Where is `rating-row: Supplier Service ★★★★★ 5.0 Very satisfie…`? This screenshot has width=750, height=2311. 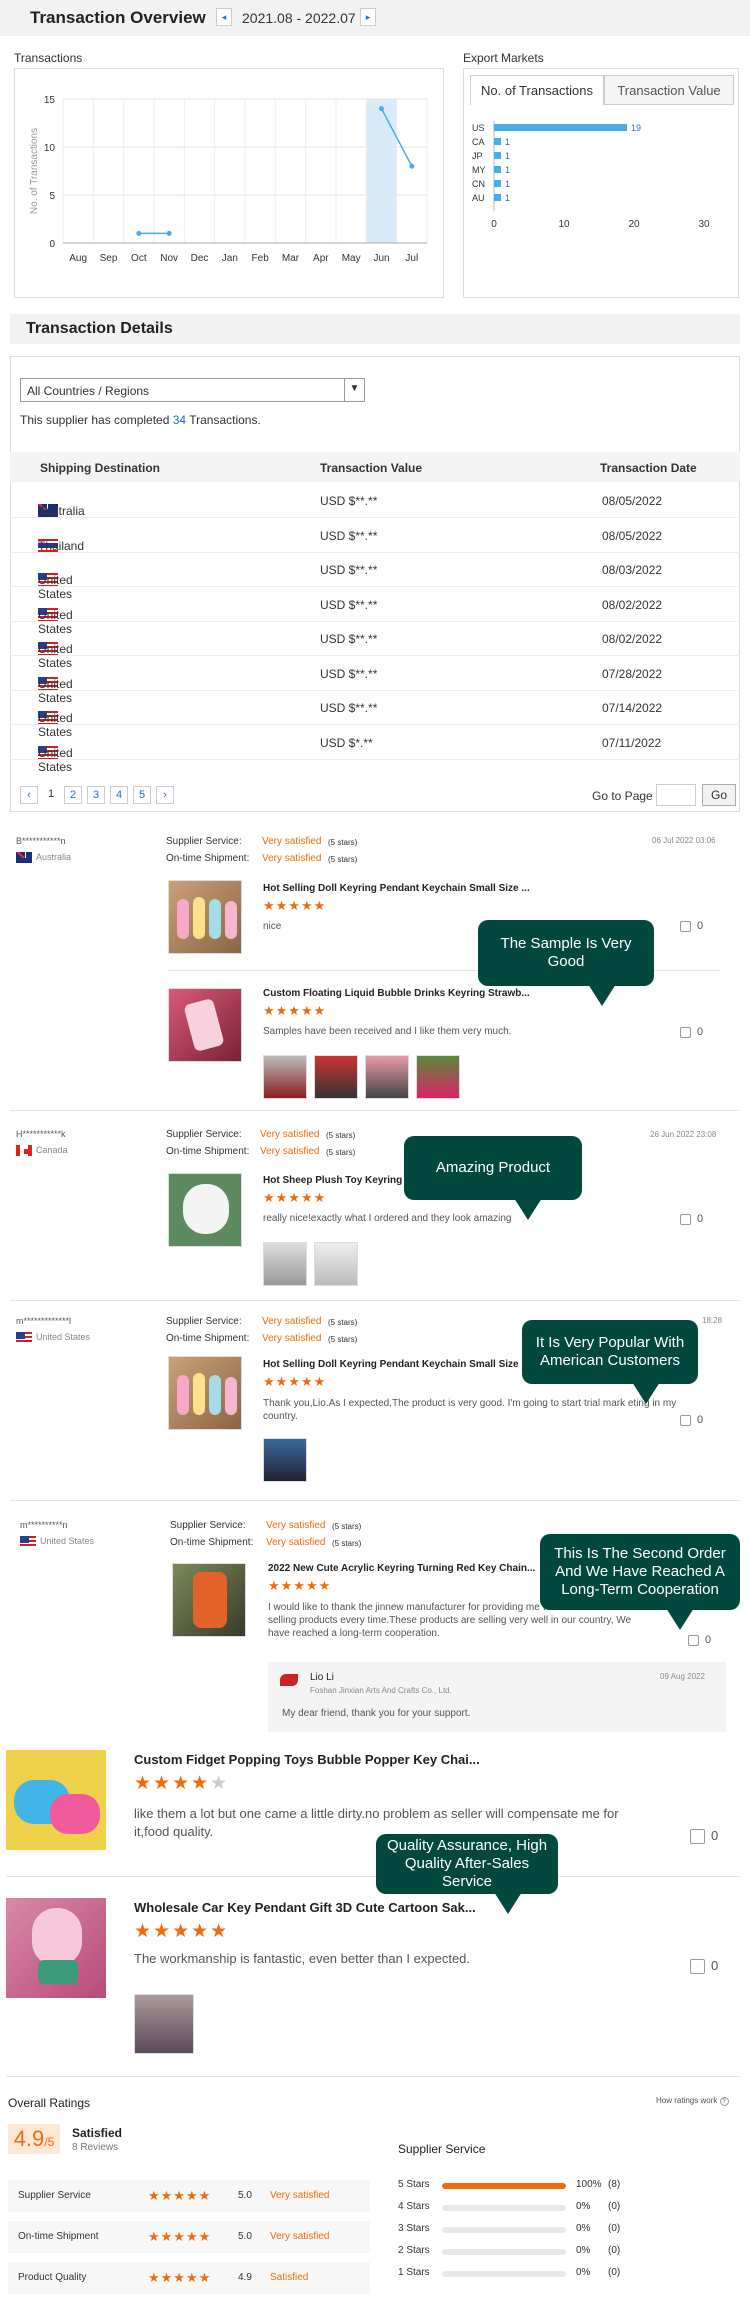 rating-row: Supplier Service ★★★★★ 5.0 Very satisfie… is located at coordinates (189, 2196).